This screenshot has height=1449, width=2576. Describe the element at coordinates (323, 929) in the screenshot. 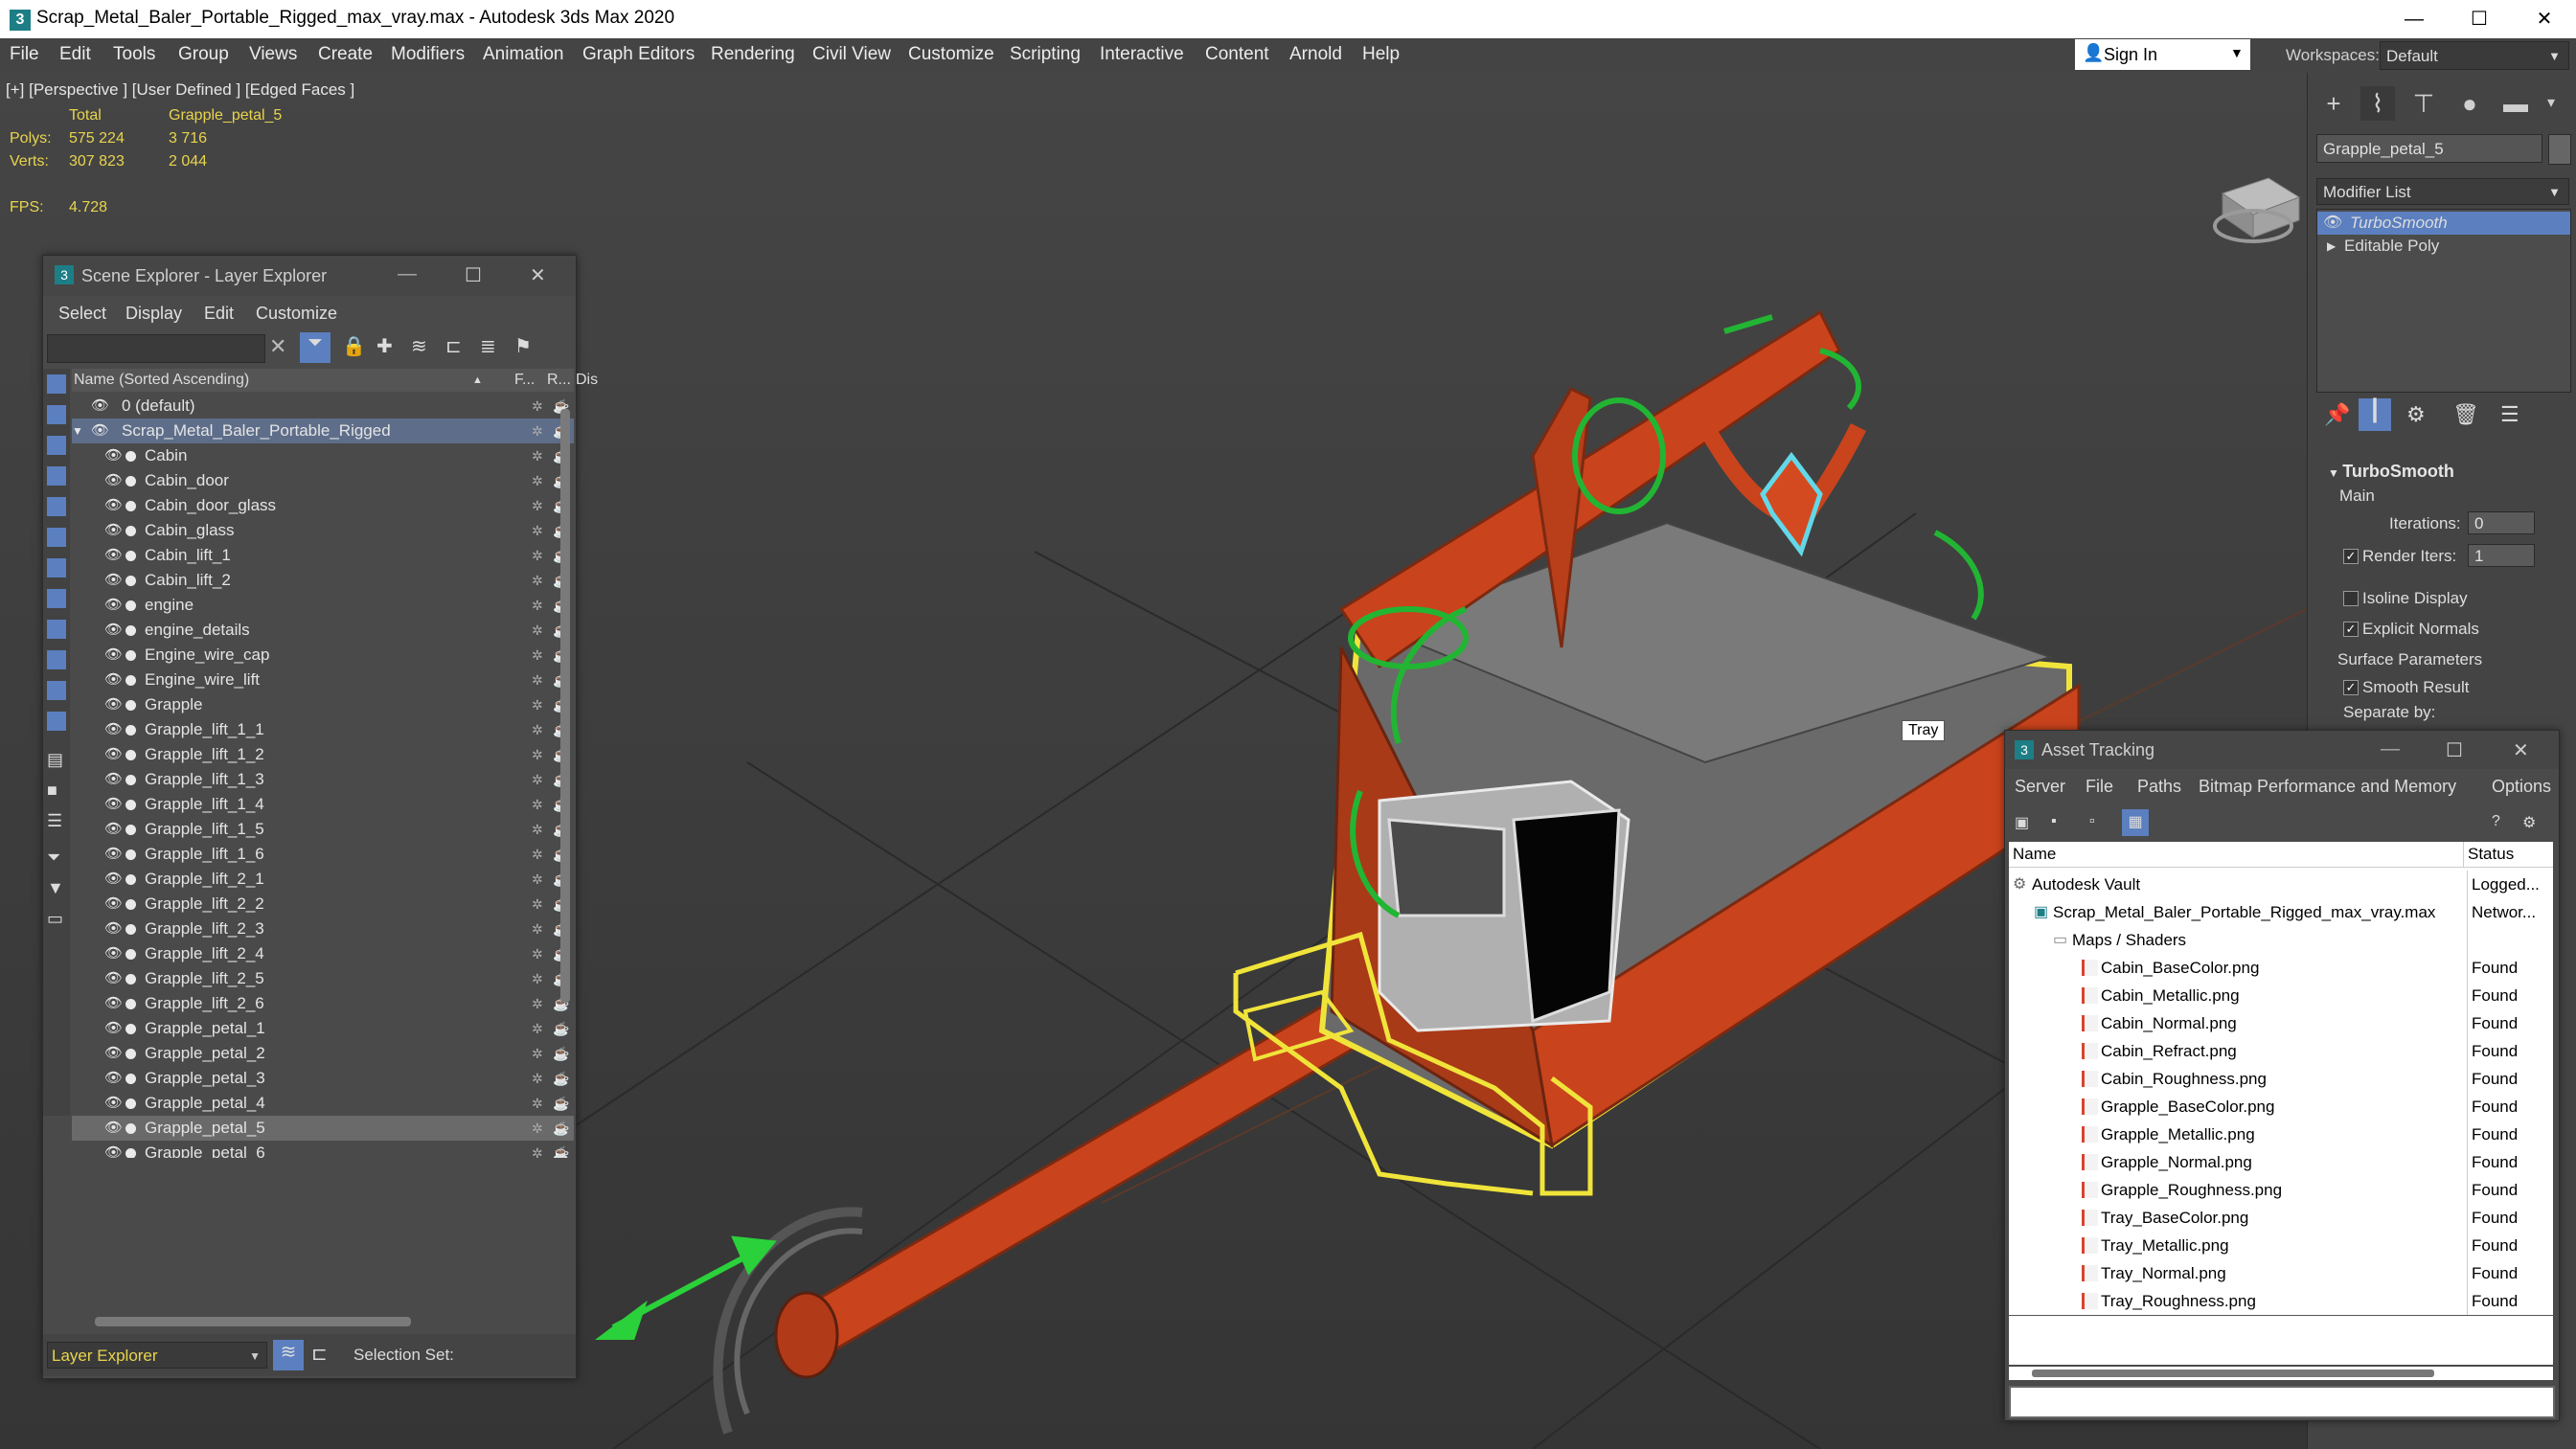

I see `object-row: 👁Grapple_lift_2_3✲☕` at that location.